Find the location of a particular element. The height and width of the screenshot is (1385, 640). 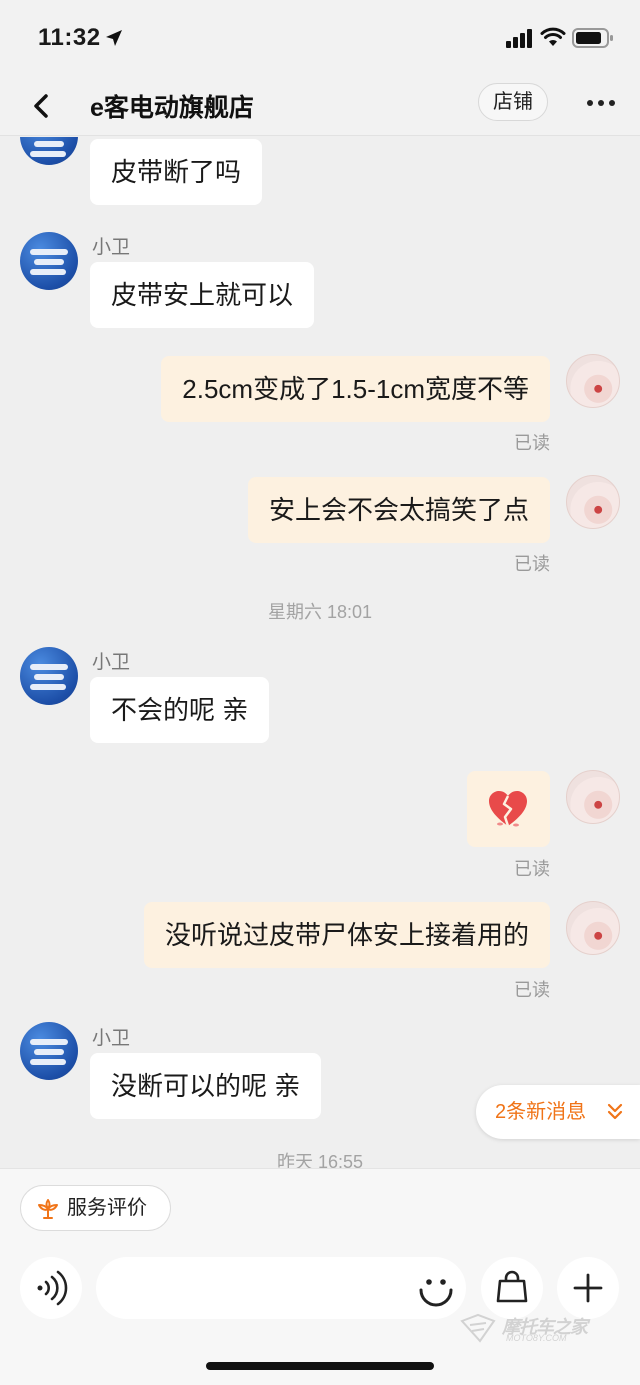

emoji-icon is located at coordinates (436, 1288).